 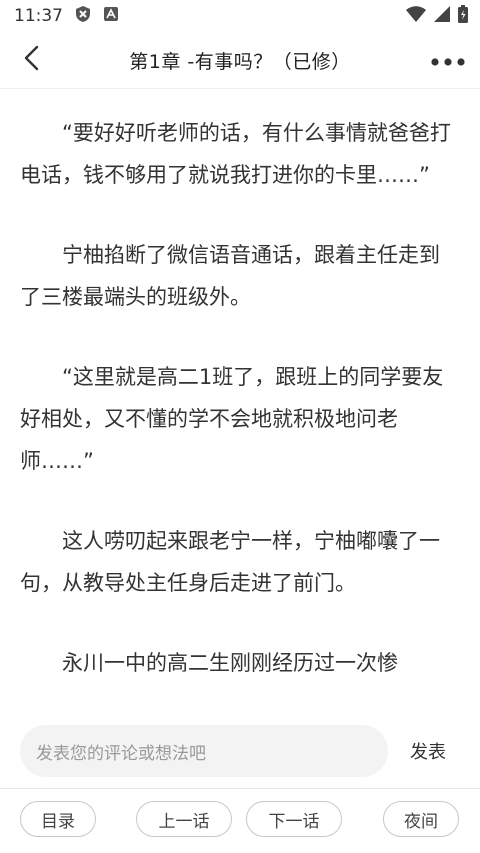 I want to click on paragraph: 这人唠叨起来跟老宁一样，宁柚嘟囔了一句，从教导处主任身后走进了前门。, so click(x=230, y=562).